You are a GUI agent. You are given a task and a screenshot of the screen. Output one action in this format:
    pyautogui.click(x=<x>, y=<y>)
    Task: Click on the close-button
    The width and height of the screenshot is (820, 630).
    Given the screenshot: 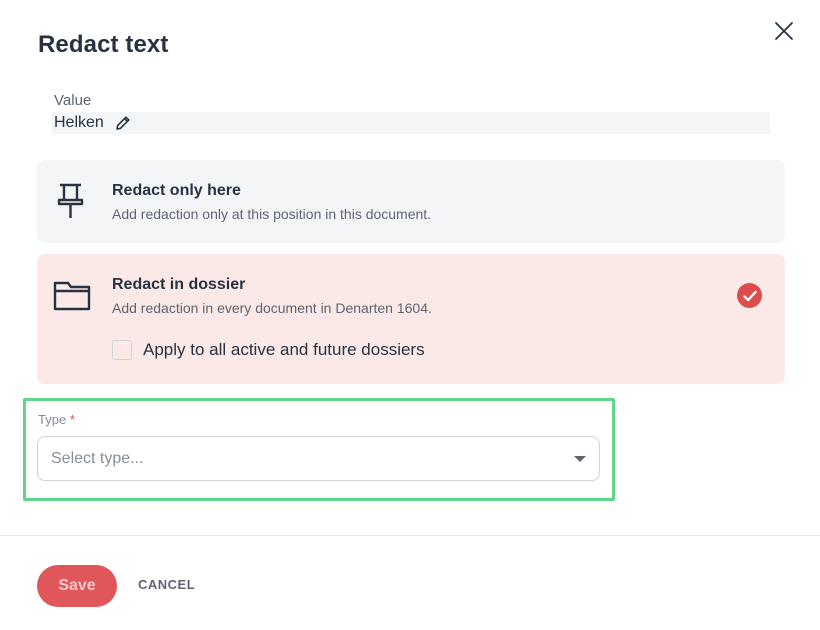 What is the action you would take?
    pyautogui.click(x=784, y=31)
    